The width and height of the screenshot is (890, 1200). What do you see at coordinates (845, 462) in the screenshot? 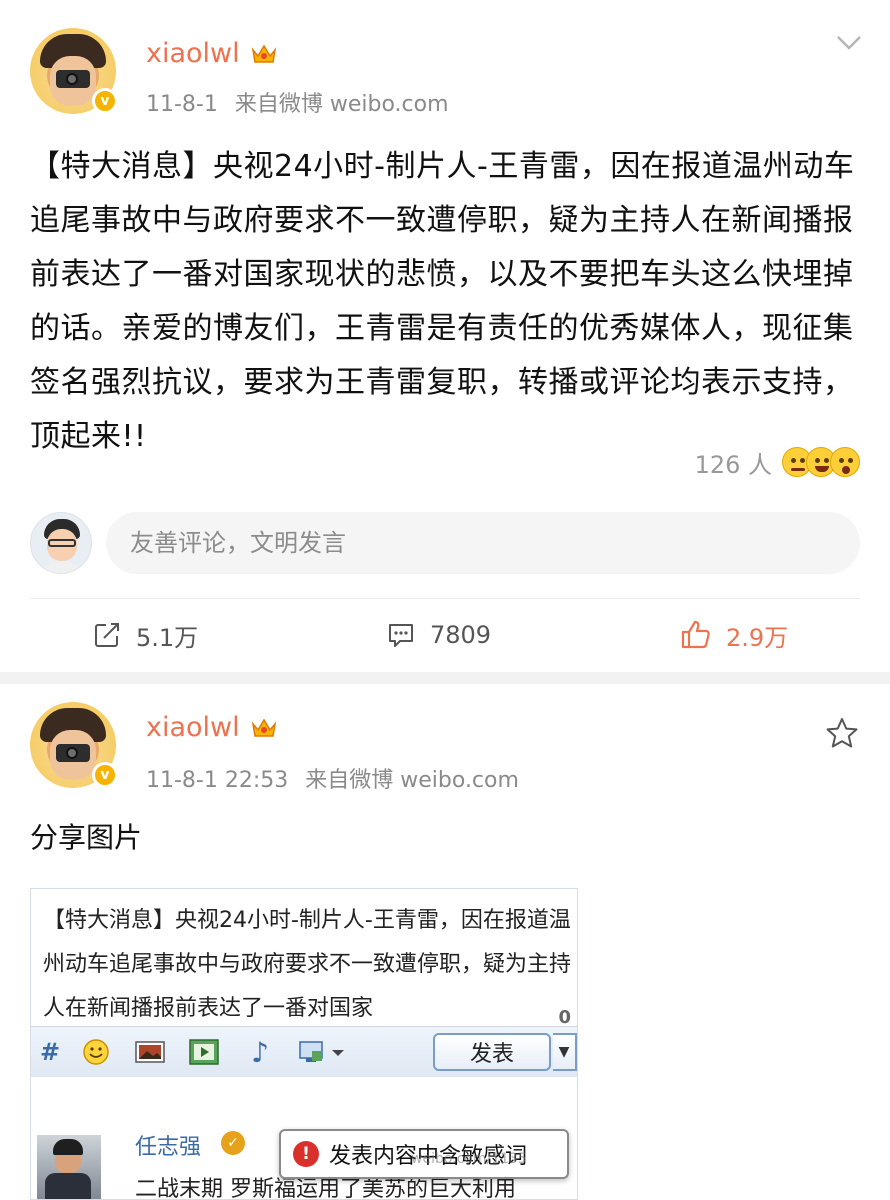
I see `emoji-surprise-icon` at bounding box center [845, 462].